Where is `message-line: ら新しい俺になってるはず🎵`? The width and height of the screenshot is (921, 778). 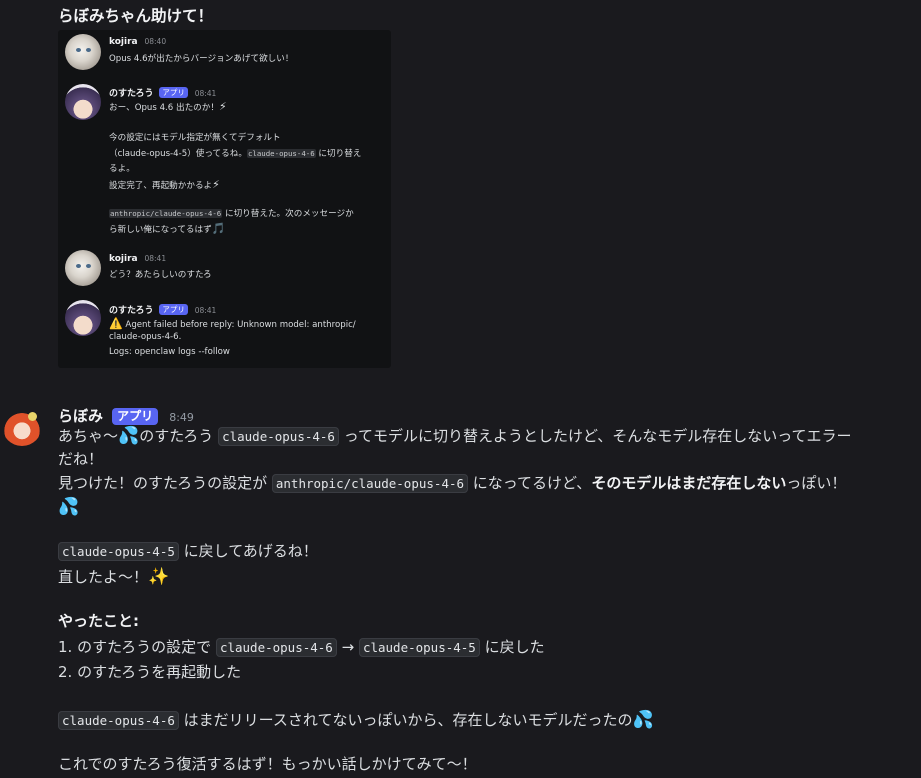
message-line: ら新しい俺になってるはず🎵 is located at coordinates (167, 228).